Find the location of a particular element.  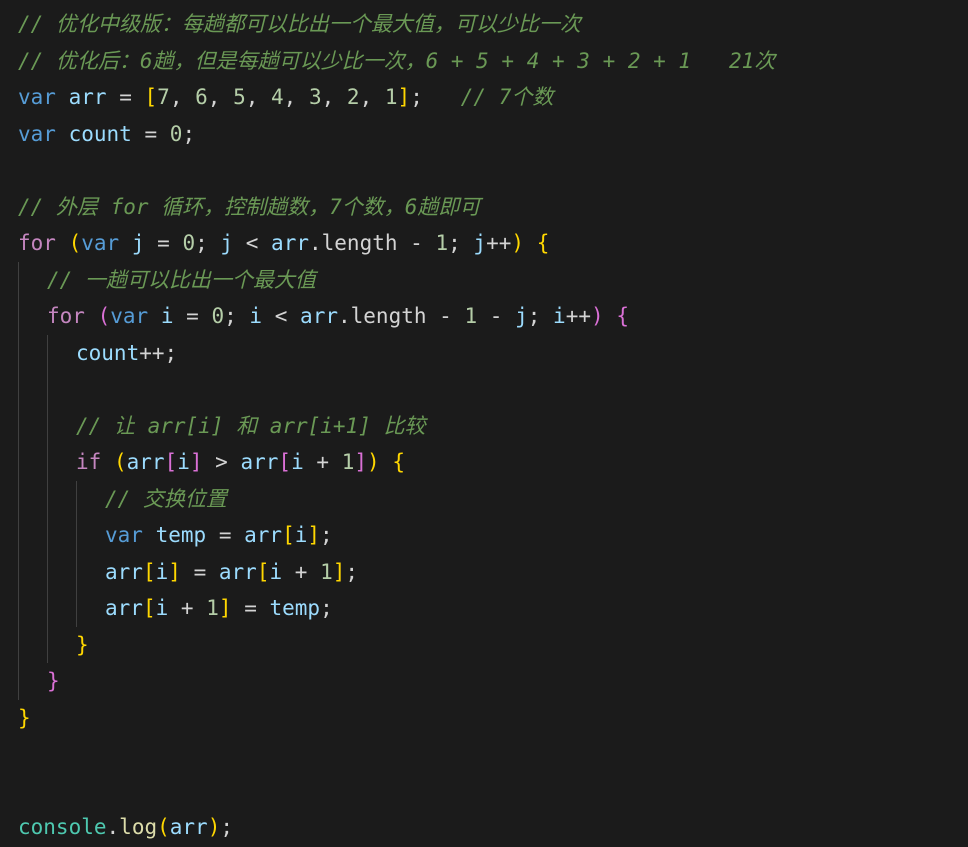

code-line: var count = 0; is located at coordinates (484, 134).